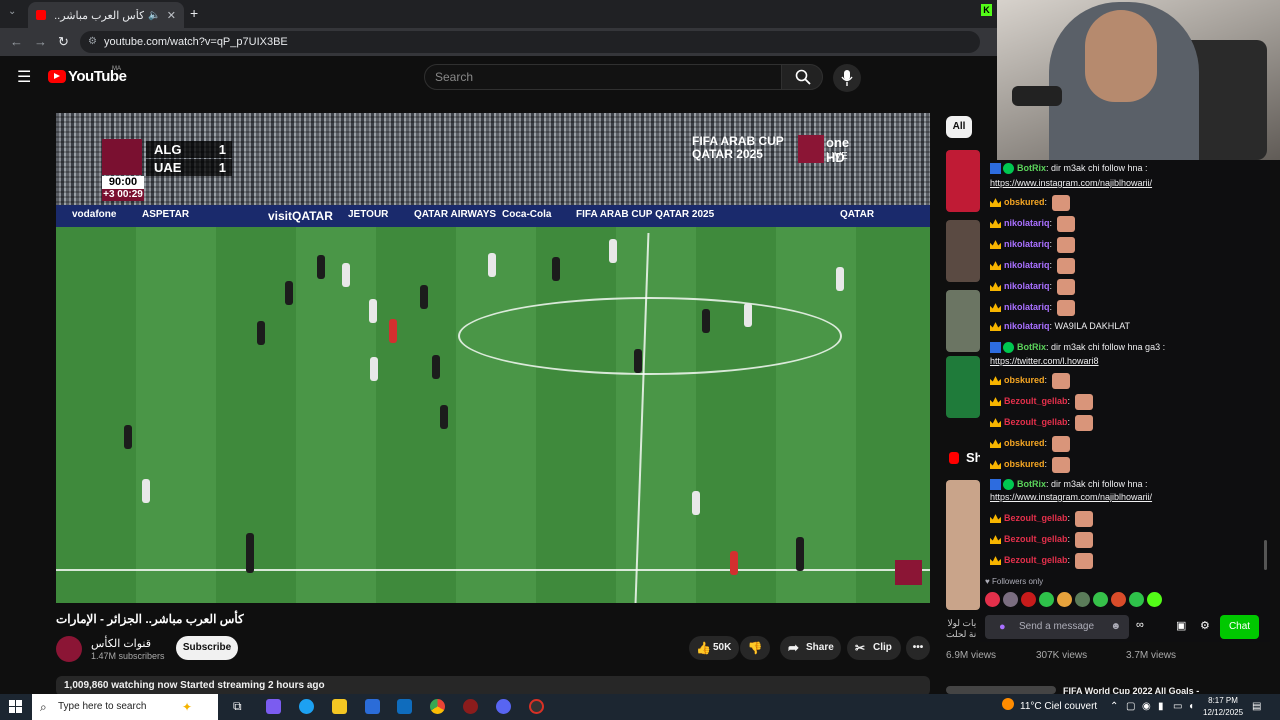 The height and width of the screenshot is (720, 1280). What do you see at coordinates (121, 643) in the screenshot?
I see `channel-name: قنوات الكأس` at bounding box center [121, 643].